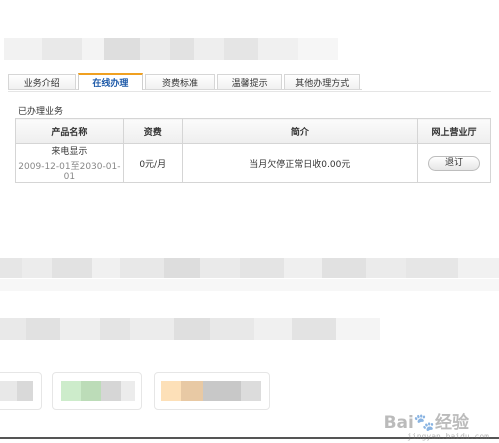  Describe the element at coordinates (322, 81) in the screenshot. I see `tab-other-methods: 其他办理方式` at that location.